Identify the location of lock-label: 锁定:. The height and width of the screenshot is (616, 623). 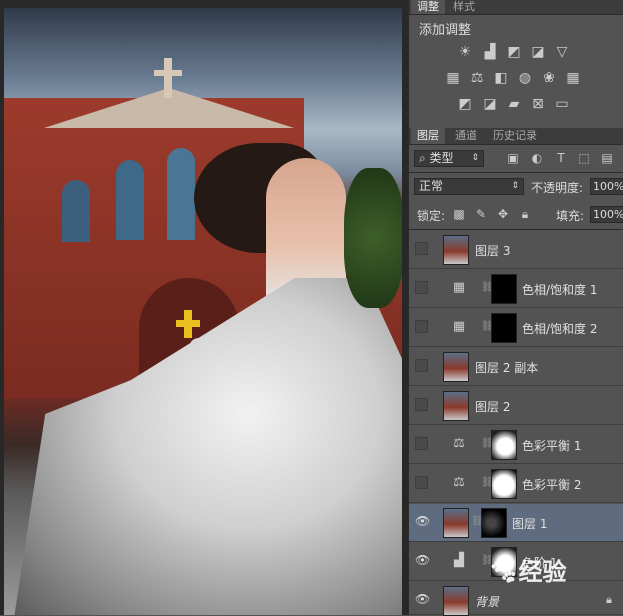
(431, 216).